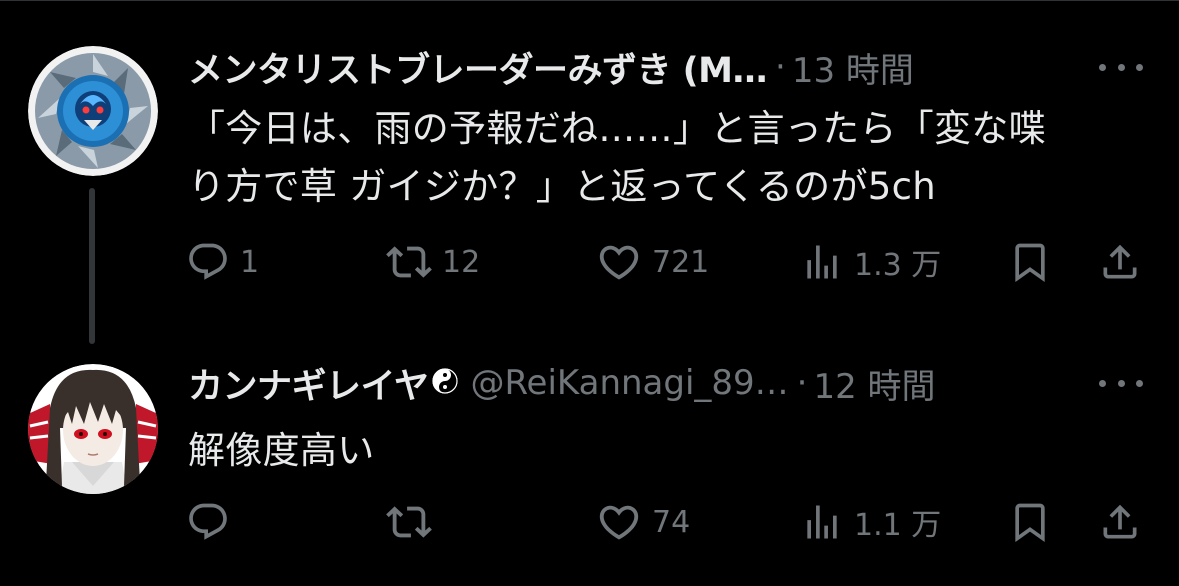 This screenshot has height=586, width=1179. Describe the element at coordinates (250, 262) in the screenshot. I see `reply-count: 1` at that location.